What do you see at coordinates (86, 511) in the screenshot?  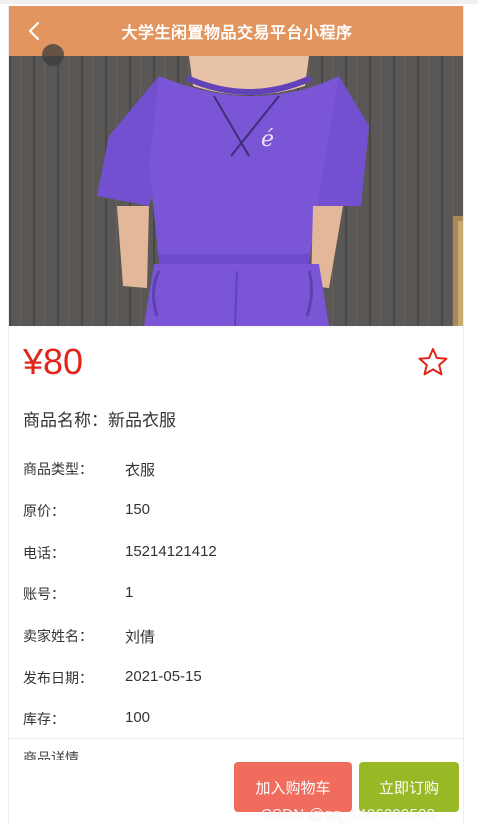 I see `detail-row-original-price: 原价： 150` at bounding box center [86, 511].